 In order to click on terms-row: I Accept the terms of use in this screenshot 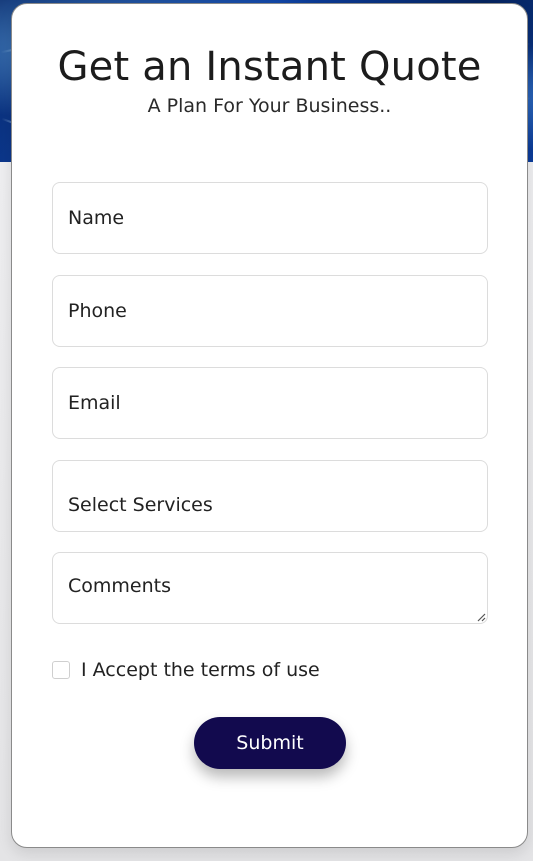, I will do `click(186, 670)`.